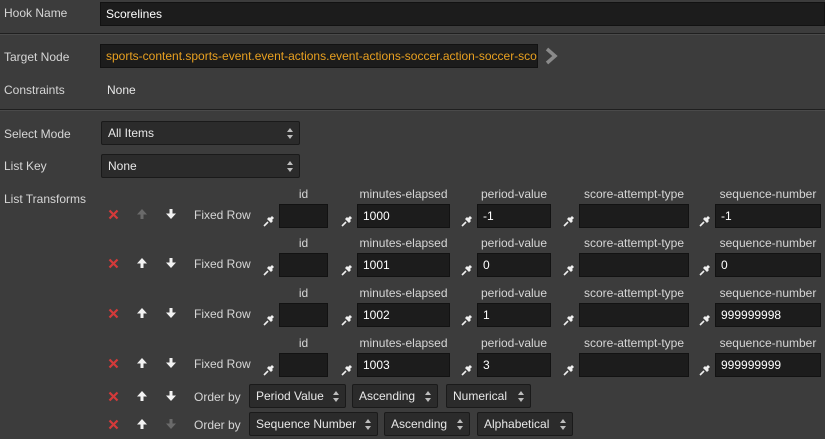 The height and width of the screenshot is (439, 825). Describe the element at coordinates (514, 293) in the screenshot. I see `column-header: period-value` at that location.